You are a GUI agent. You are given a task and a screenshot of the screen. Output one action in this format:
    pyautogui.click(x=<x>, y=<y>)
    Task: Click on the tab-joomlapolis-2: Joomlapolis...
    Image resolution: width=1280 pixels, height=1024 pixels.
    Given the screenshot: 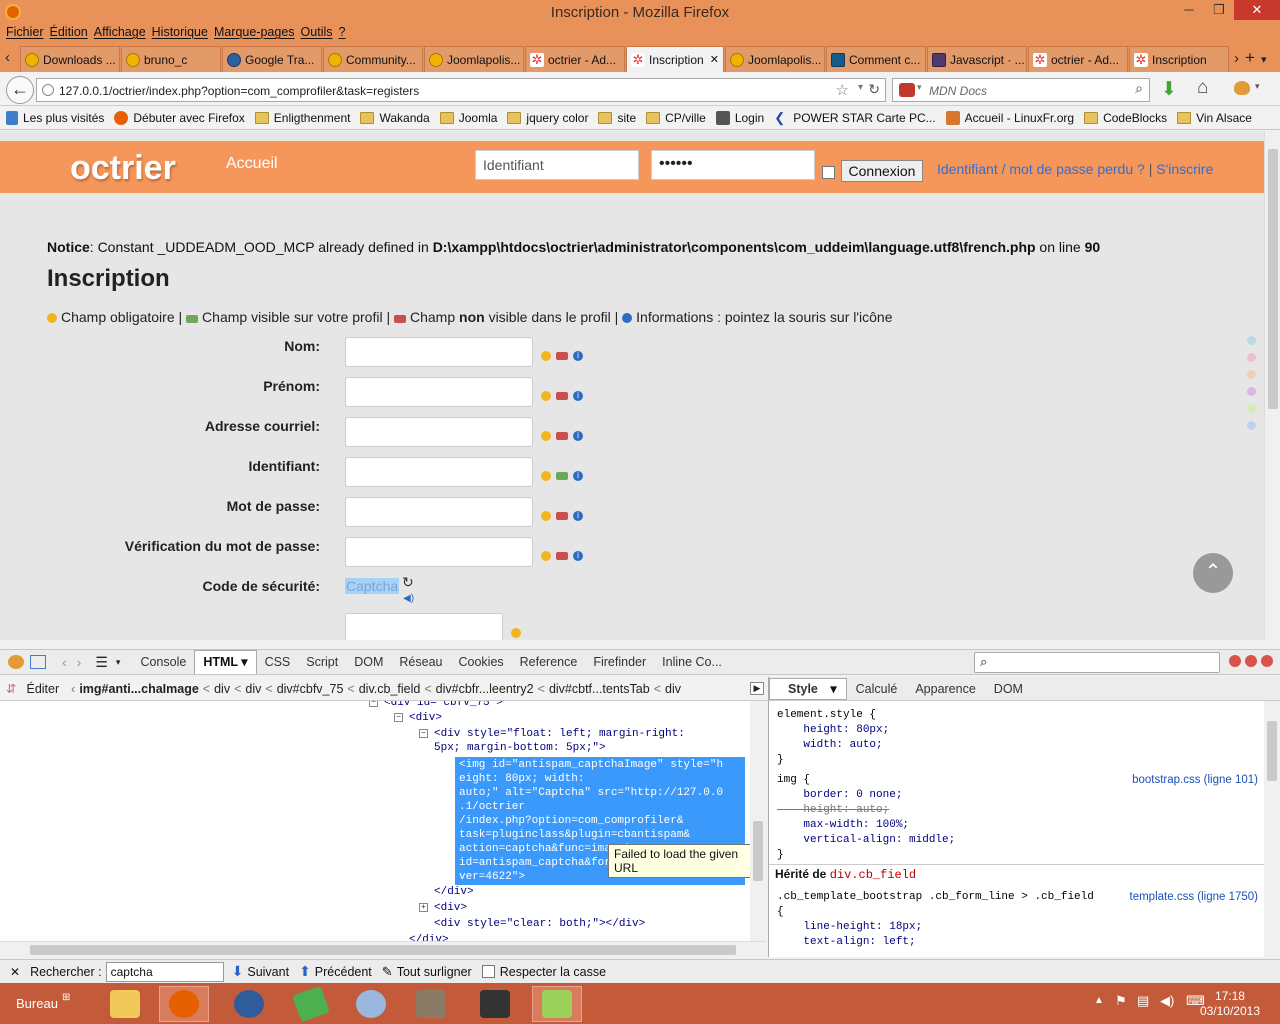 What is the action you would take?
    pyautogui.click(x=775, y=59)
    